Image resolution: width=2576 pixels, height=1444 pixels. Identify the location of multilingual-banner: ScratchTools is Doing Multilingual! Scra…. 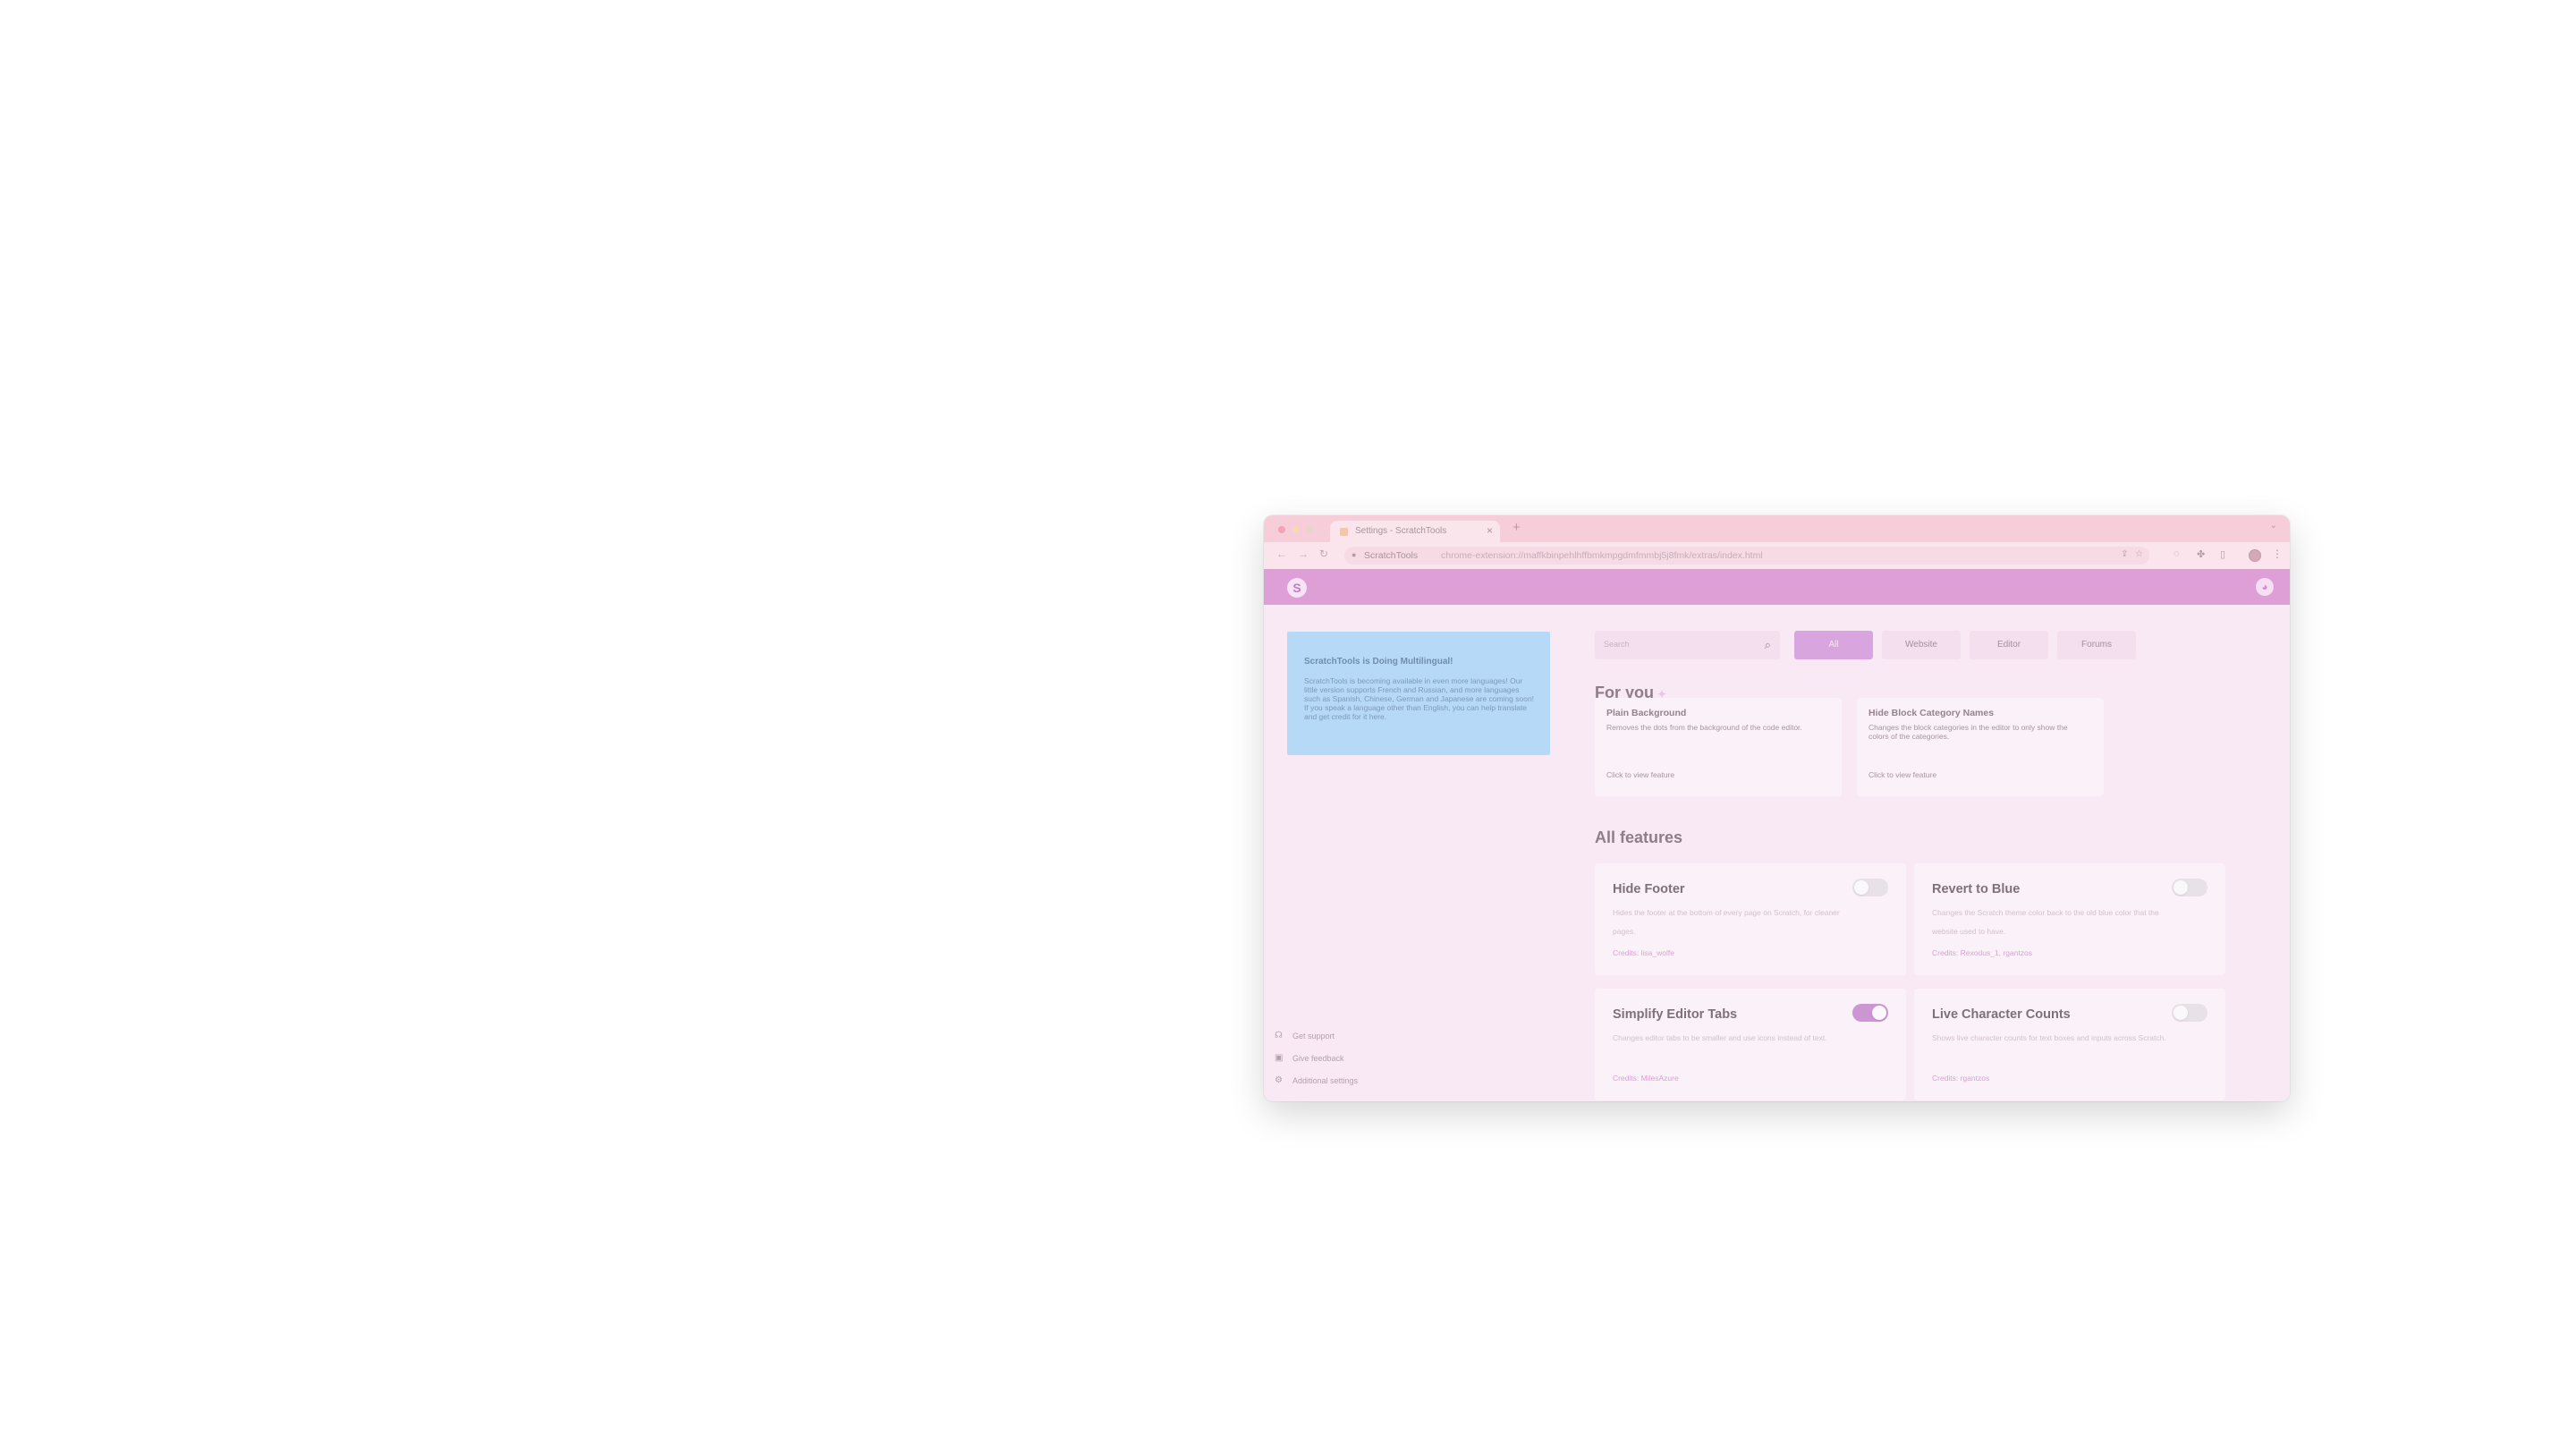
(1418, 693).